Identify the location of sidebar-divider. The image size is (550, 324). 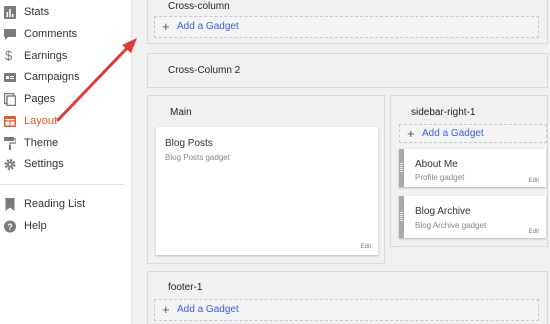
(62, 184).